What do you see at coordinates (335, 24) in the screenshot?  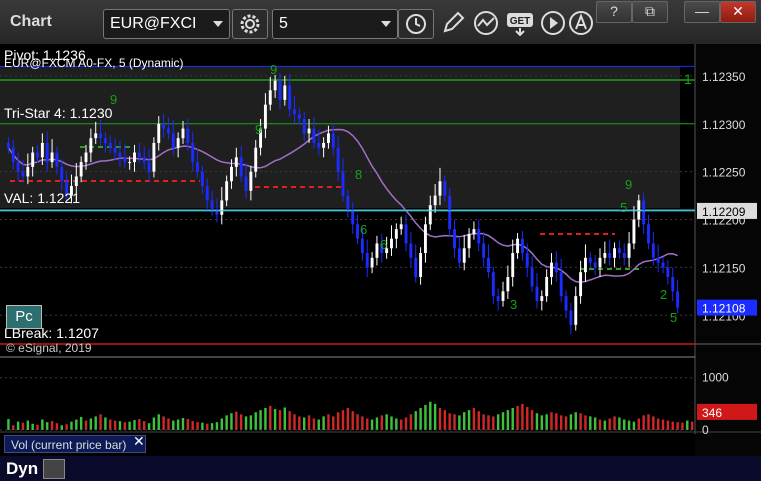 I see `interval-input: 5` at bounding box center [335, 24].